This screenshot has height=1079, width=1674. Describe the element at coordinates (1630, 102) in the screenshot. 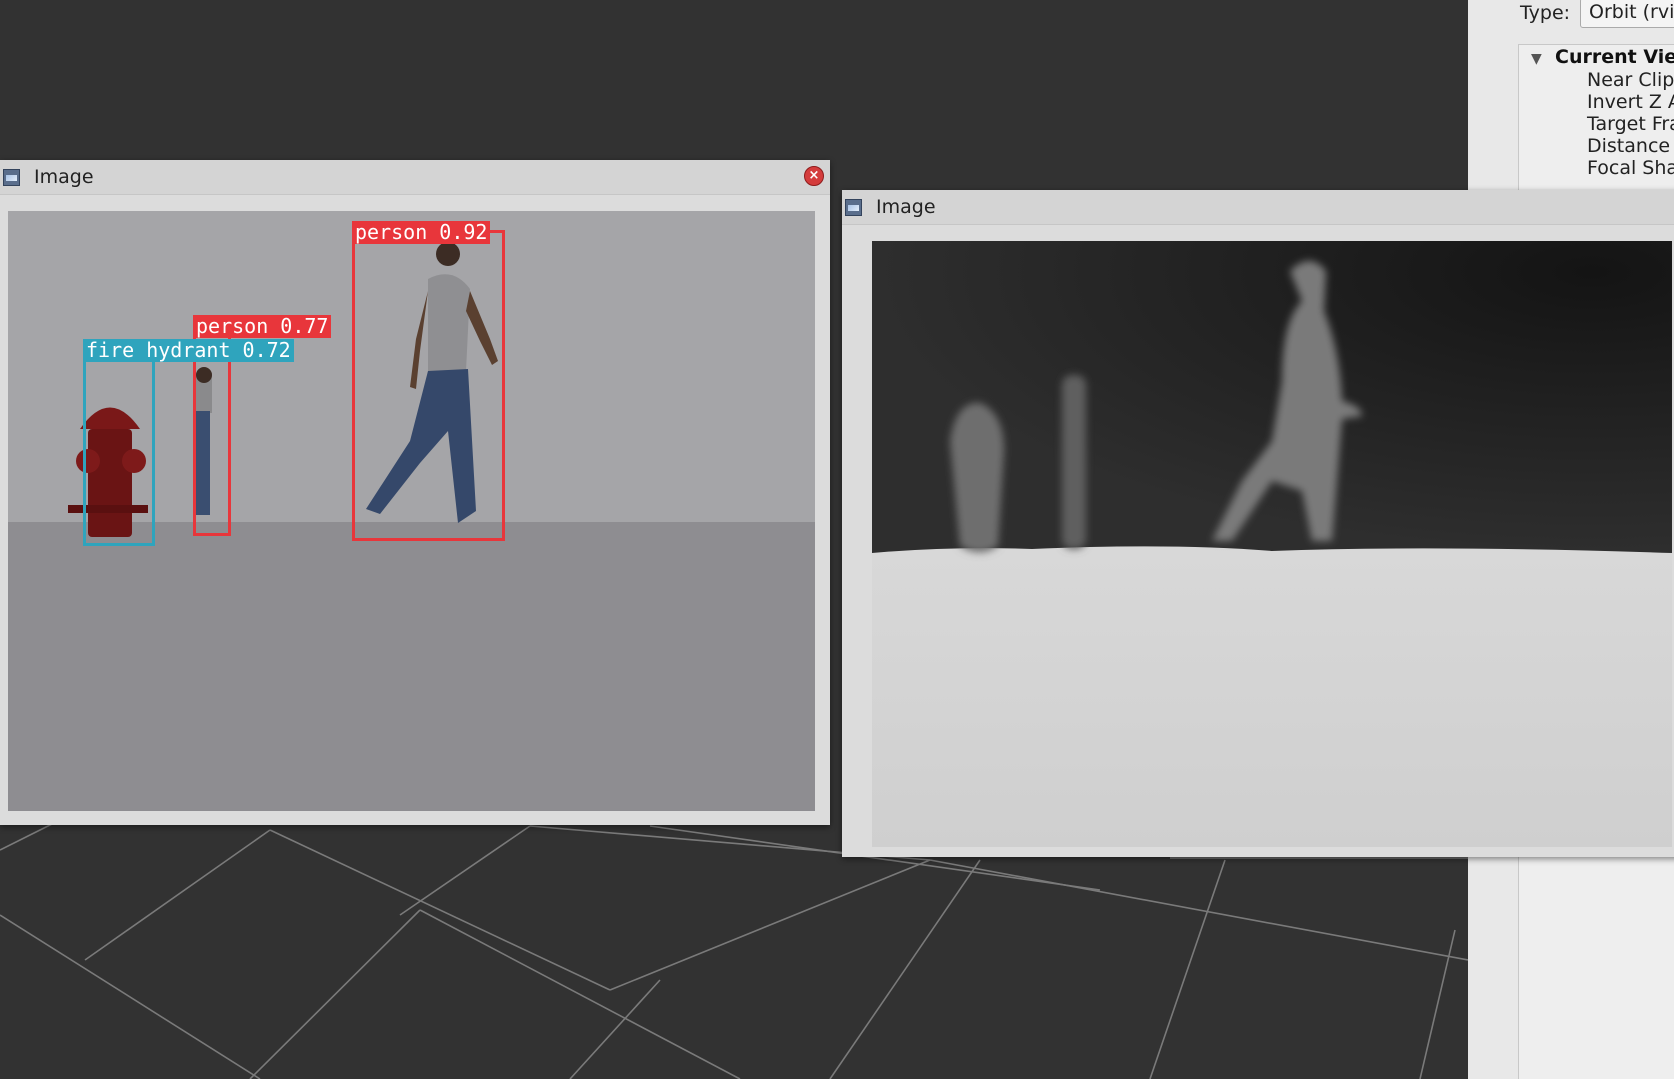

I see `property-invert-z: Invert Z A` at that location.